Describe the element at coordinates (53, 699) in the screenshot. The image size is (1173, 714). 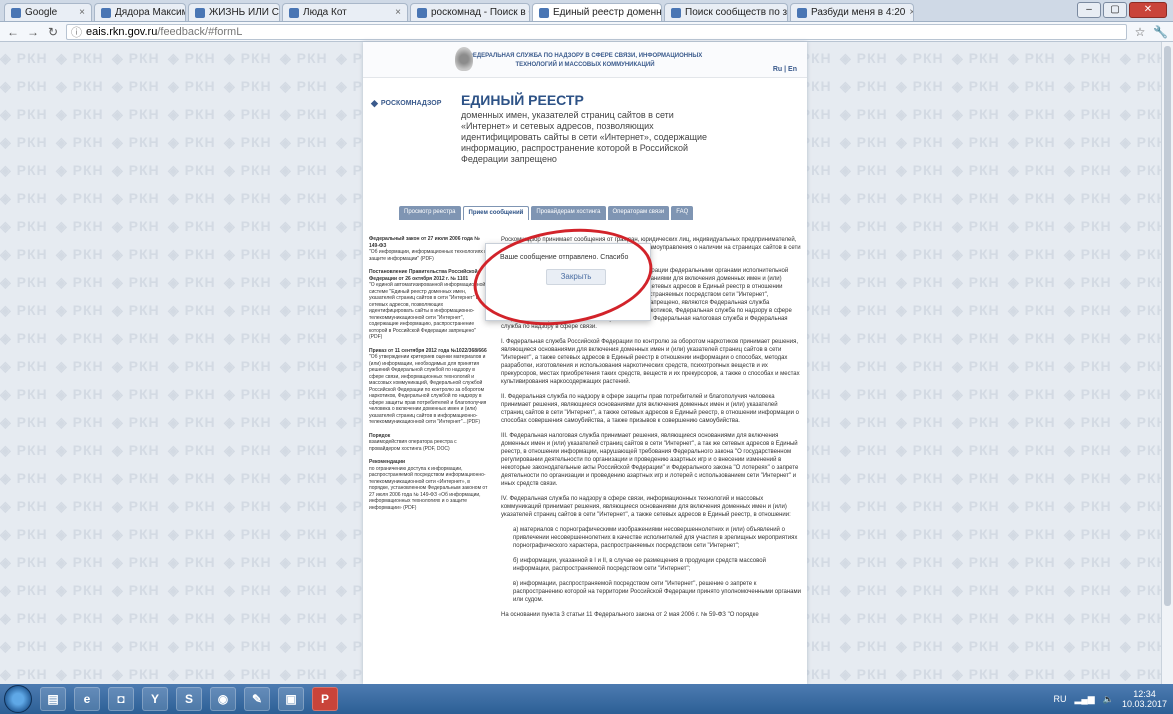
I see `file-manager-icon: ▤` at that location.